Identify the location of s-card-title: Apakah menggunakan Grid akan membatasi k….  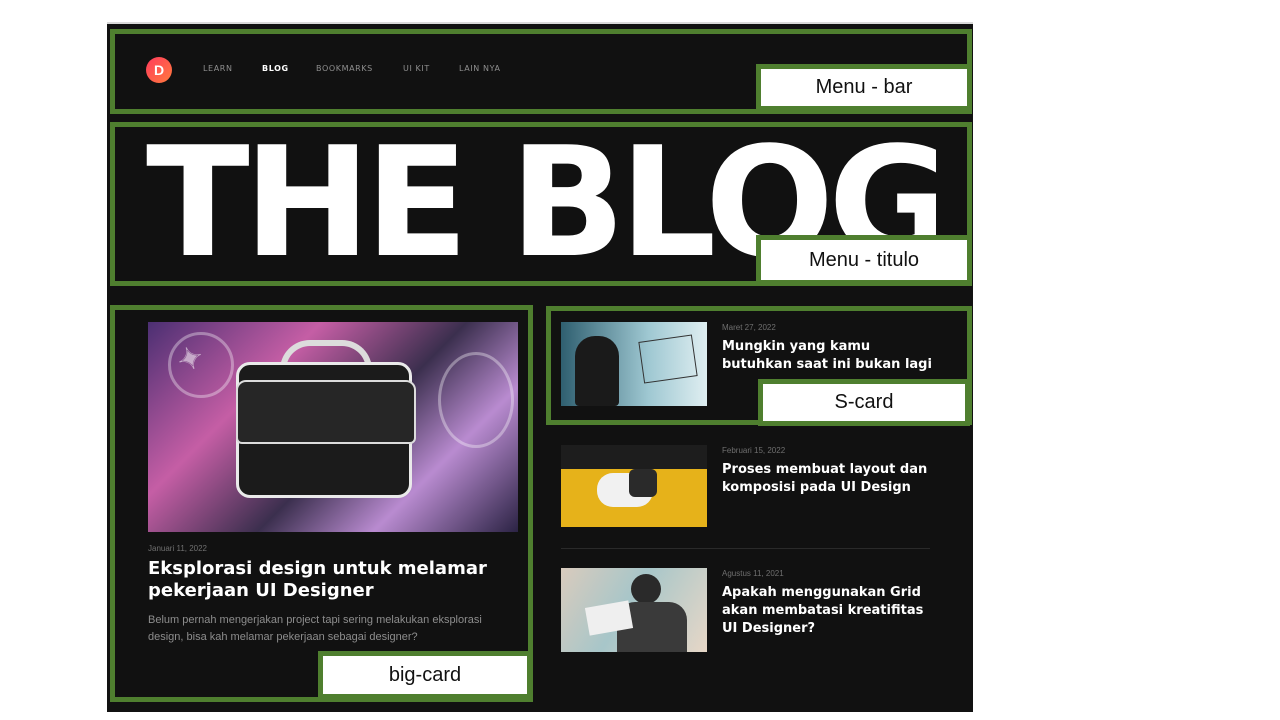
(829, 611).